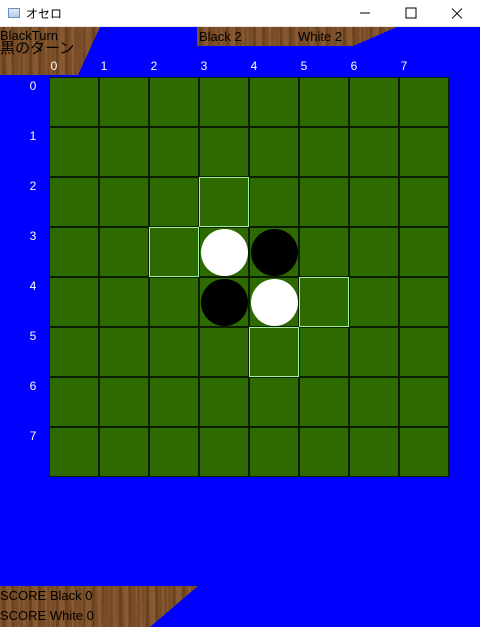 Image resolution: width=480 pixels, height=627 pixels. I want to click on column-label: 1, so click(104, 66).